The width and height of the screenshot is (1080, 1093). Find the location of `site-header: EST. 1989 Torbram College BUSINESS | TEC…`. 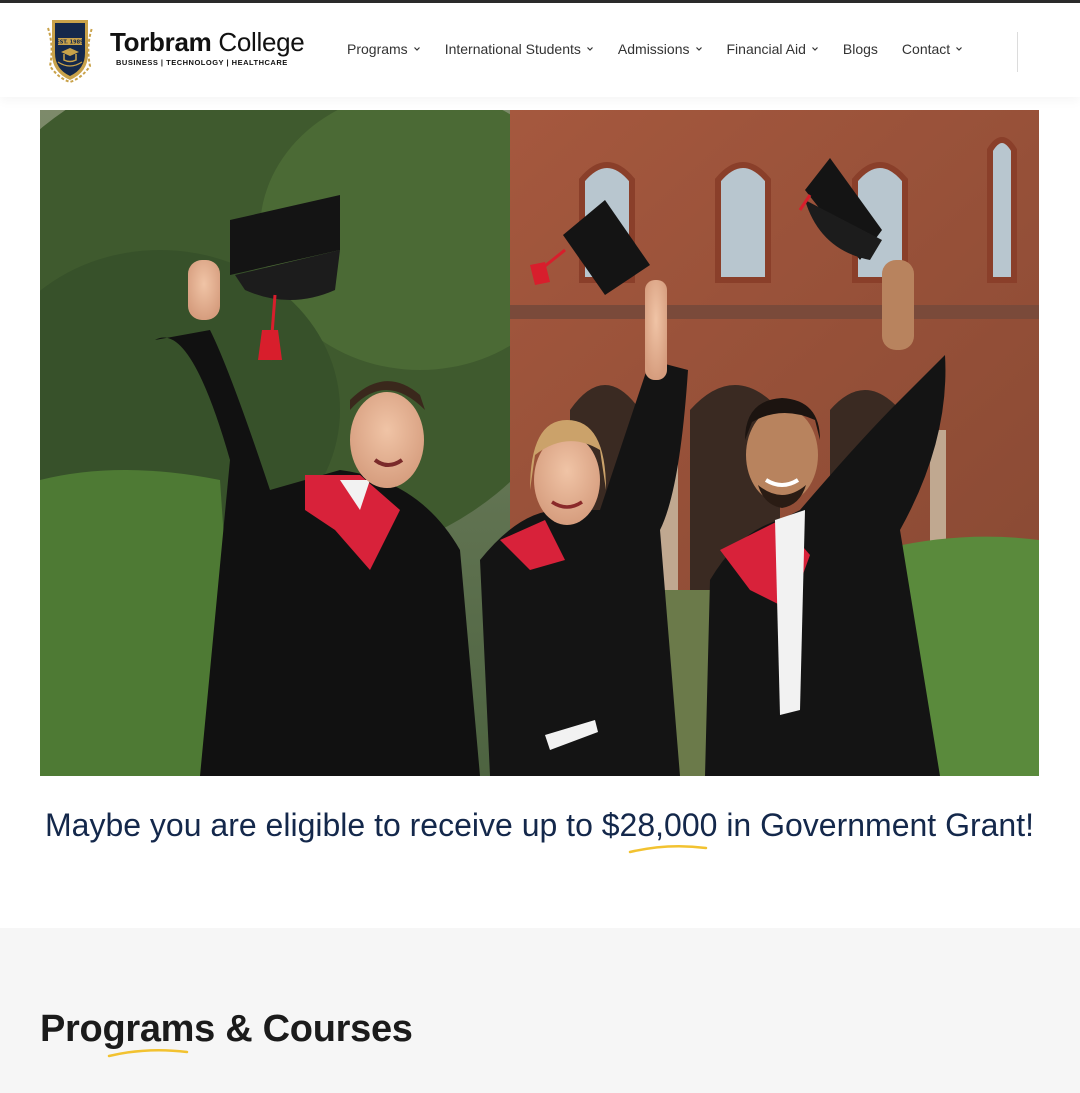

site-header: EST. 1989 Torbram College BUSINESS | TEC… is located at coordinates (540, 50).